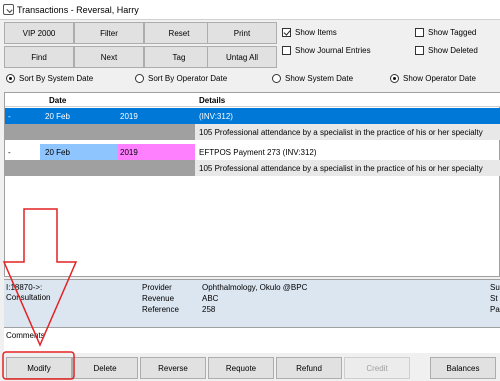 This screenshot has height=381, width=500. What do you see at coordinates (188, 78) in the screenshot?
I see `sort-by-operator-date-label: Sort By Operator Date` at bounding box center [188, 78].